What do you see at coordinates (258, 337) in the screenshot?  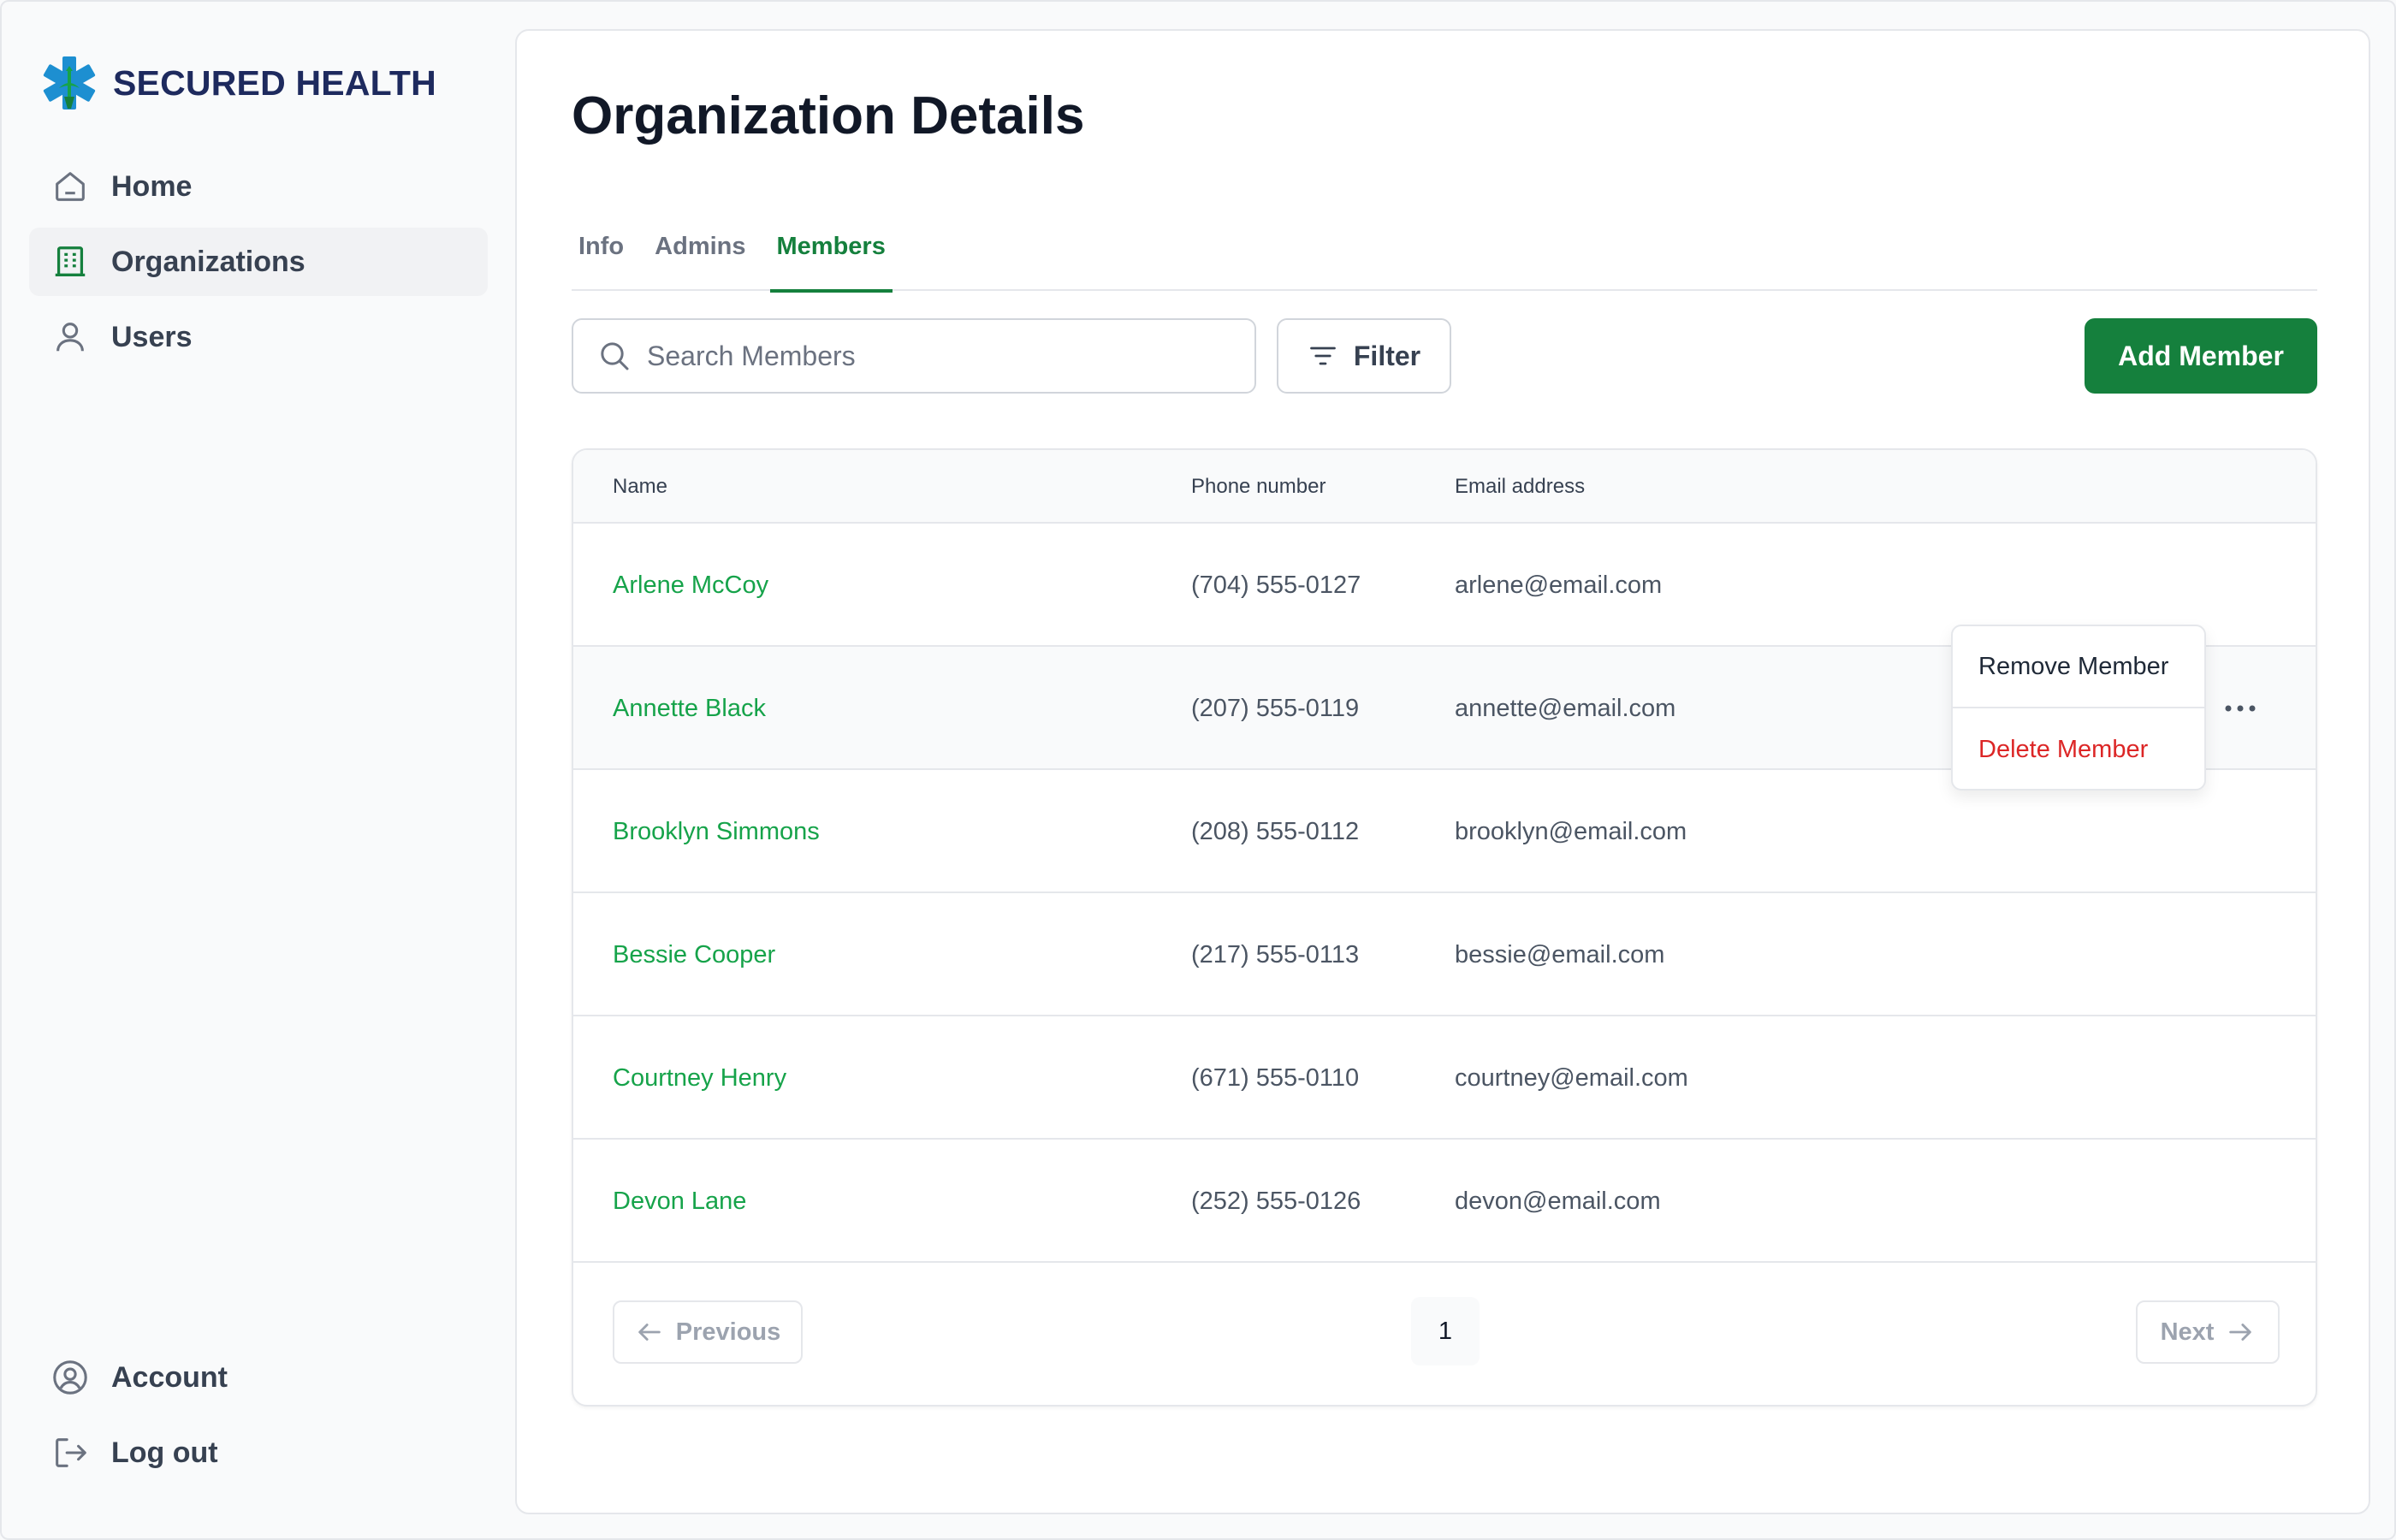 I see `sidebar-item-users: Users` at bounding box center [258, 337].